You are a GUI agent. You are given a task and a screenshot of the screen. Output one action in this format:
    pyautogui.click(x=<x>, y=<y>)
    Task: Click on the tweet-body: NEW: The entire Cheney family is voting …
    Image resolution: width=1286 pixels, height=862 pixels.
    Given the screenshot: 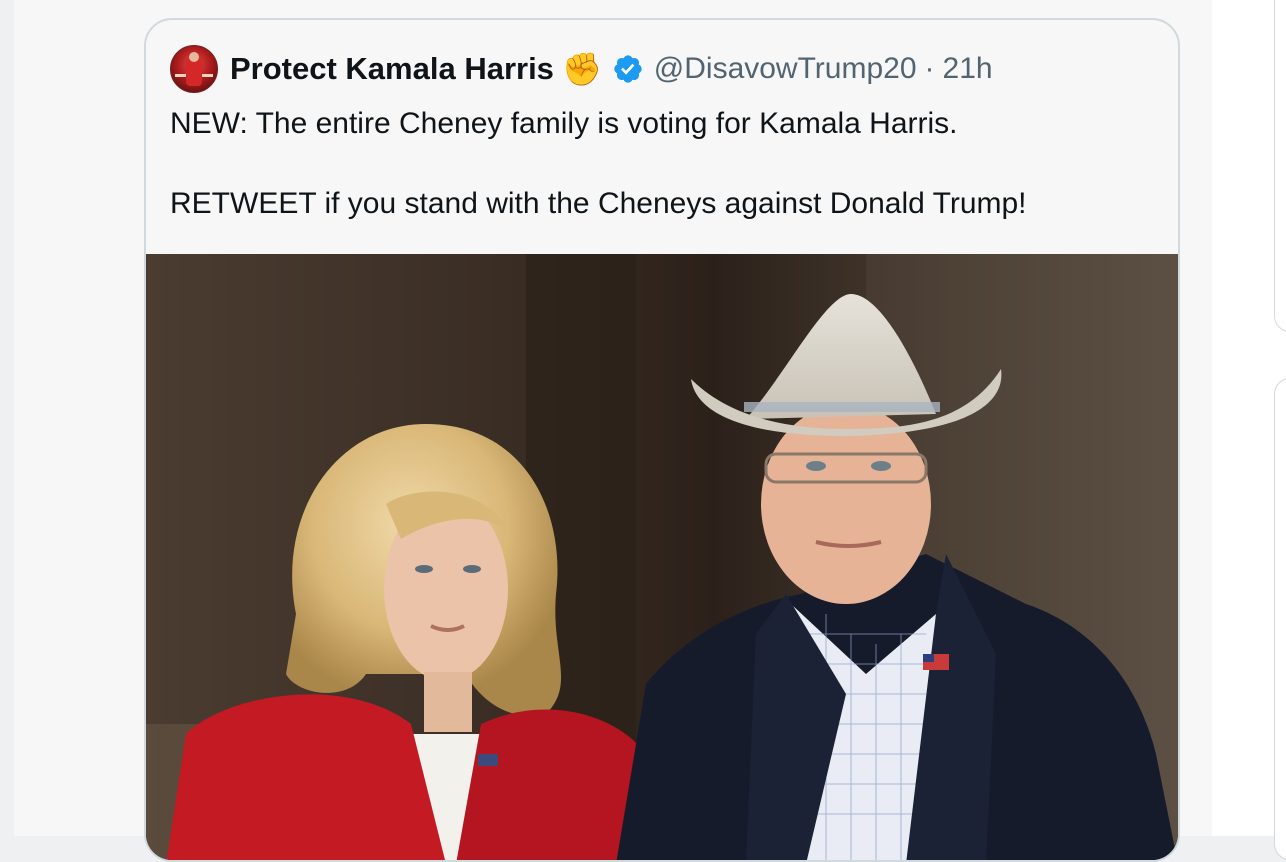 What is the action you would take?
    pyautogui.click(x=660, y=164)
    